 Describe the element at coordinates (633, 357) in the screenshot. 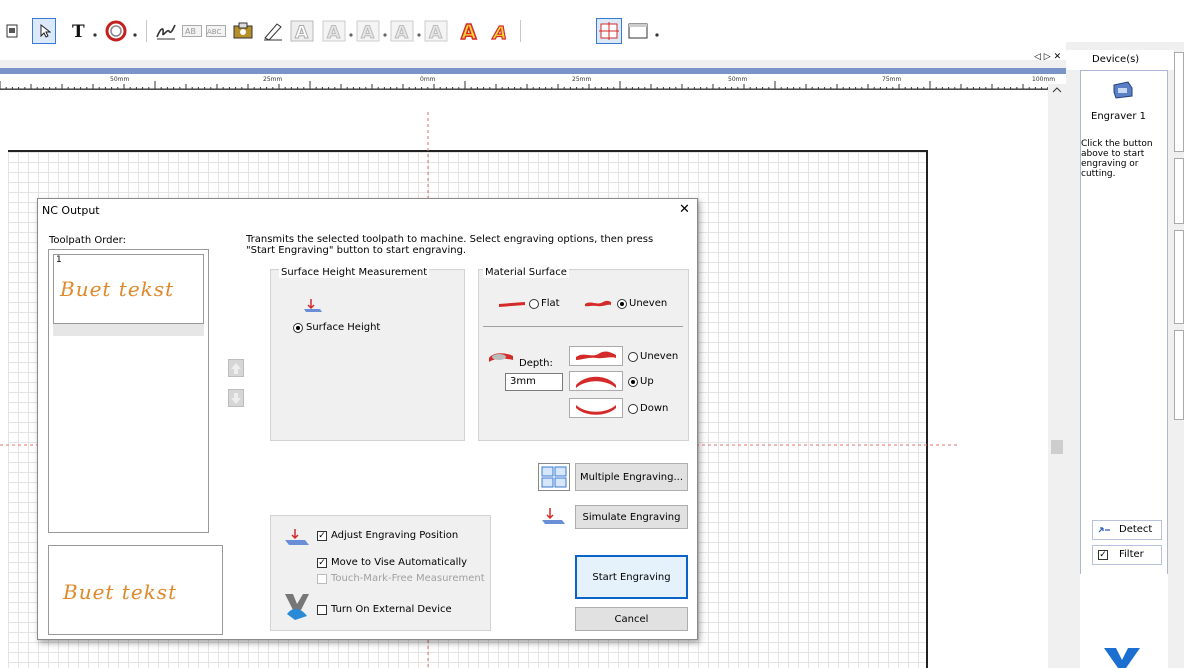

I see `depth-uneven-radio` at that location.